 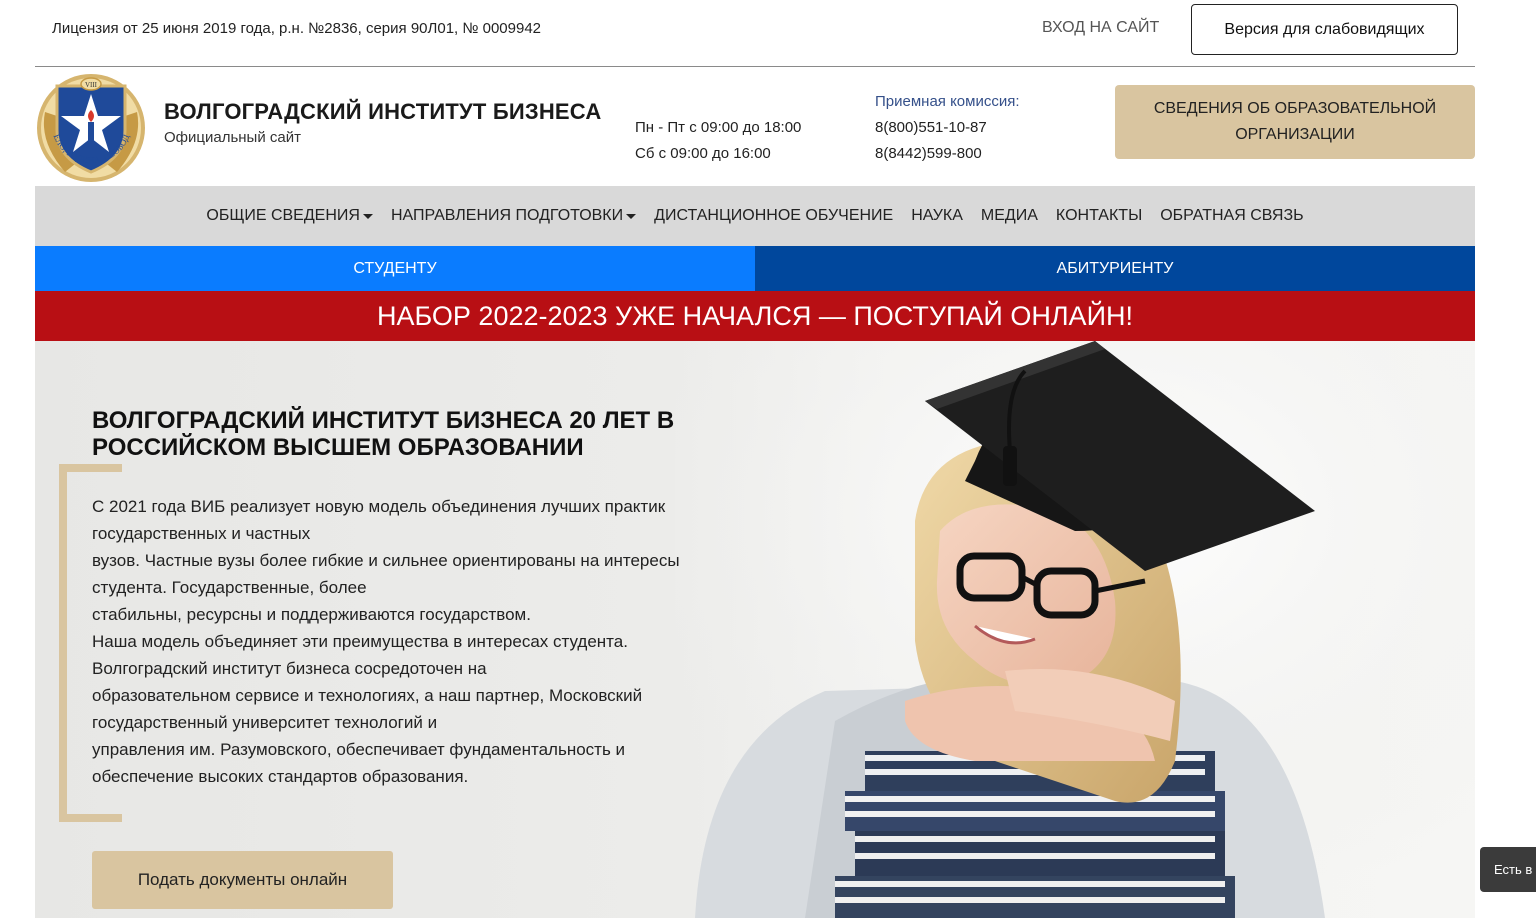 I want to click on nav-item-label: НАПРАВЛЕНИЯ ПОДГОТОВКИ, so click(x=507, y=215).